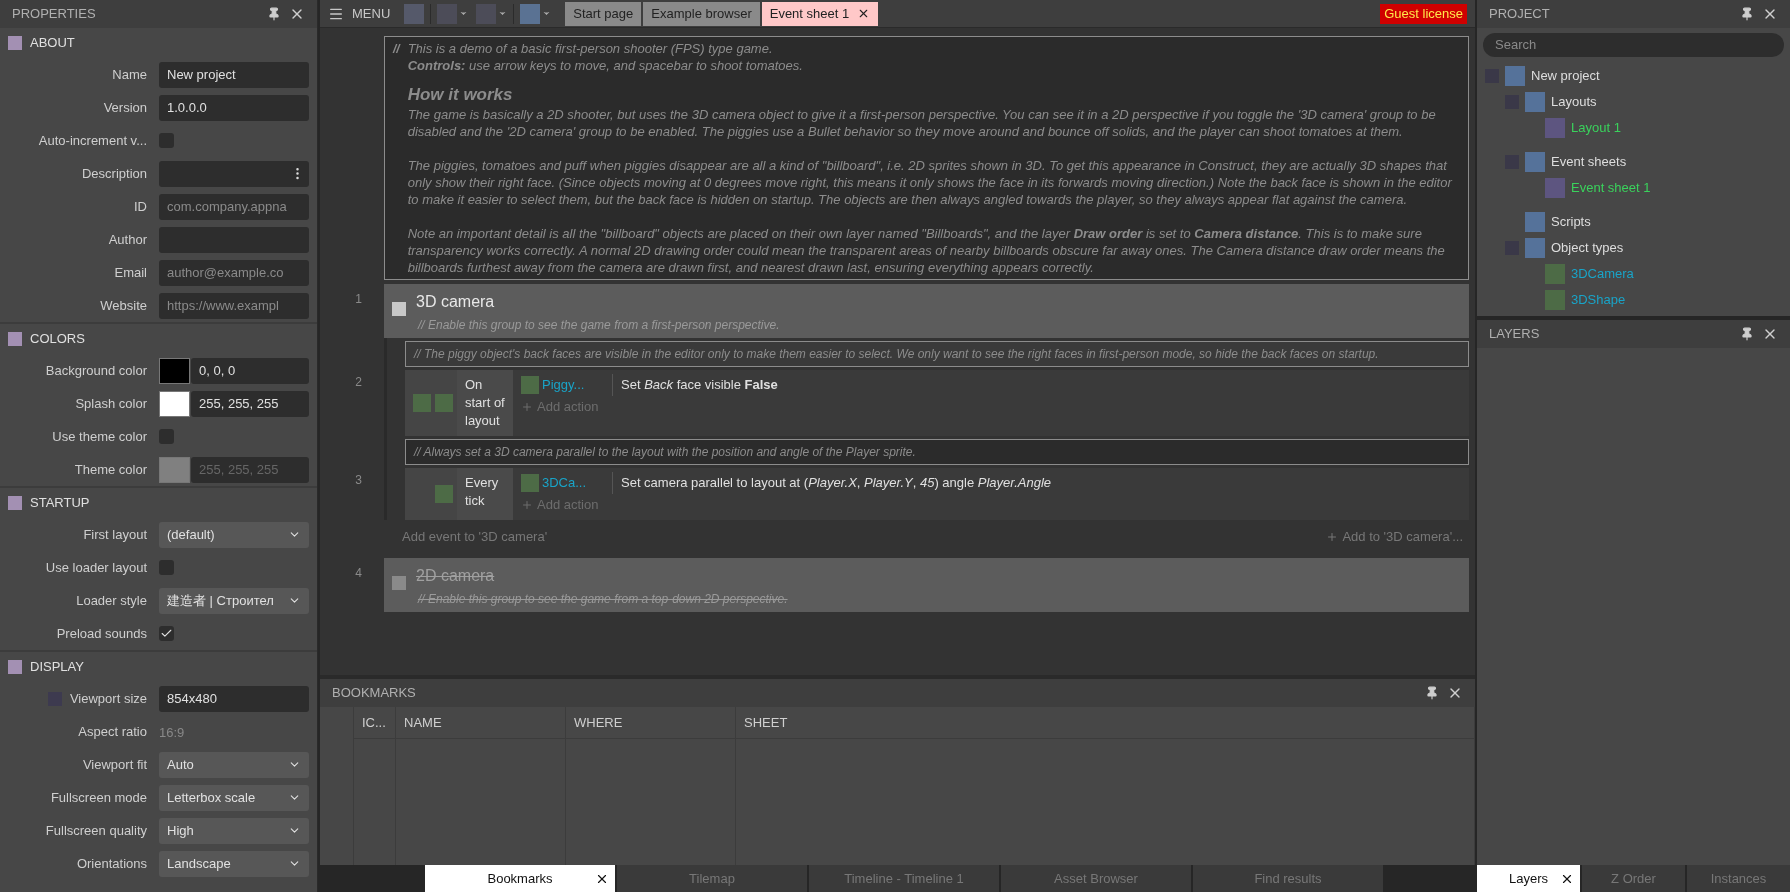 Image resolution: width=1790 pixels, height=892 pixels. Describe the element at coordinates (234, 239) in the screenshot. I see `text-field` at that location.